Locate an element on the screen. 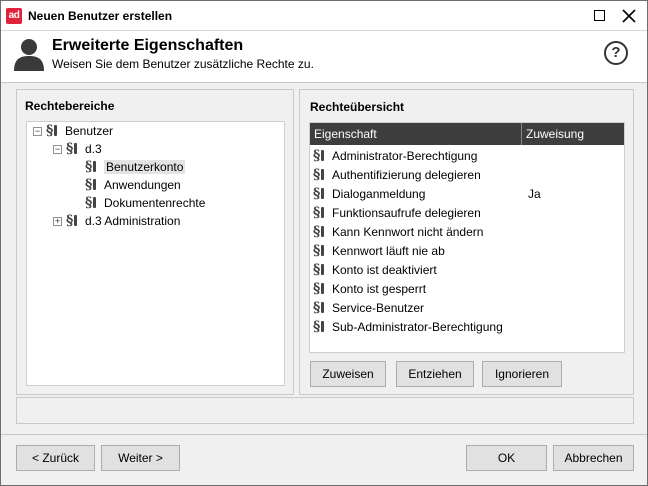  table-row: § Authentifizierung delegieren is located at coordinates (397, 175).